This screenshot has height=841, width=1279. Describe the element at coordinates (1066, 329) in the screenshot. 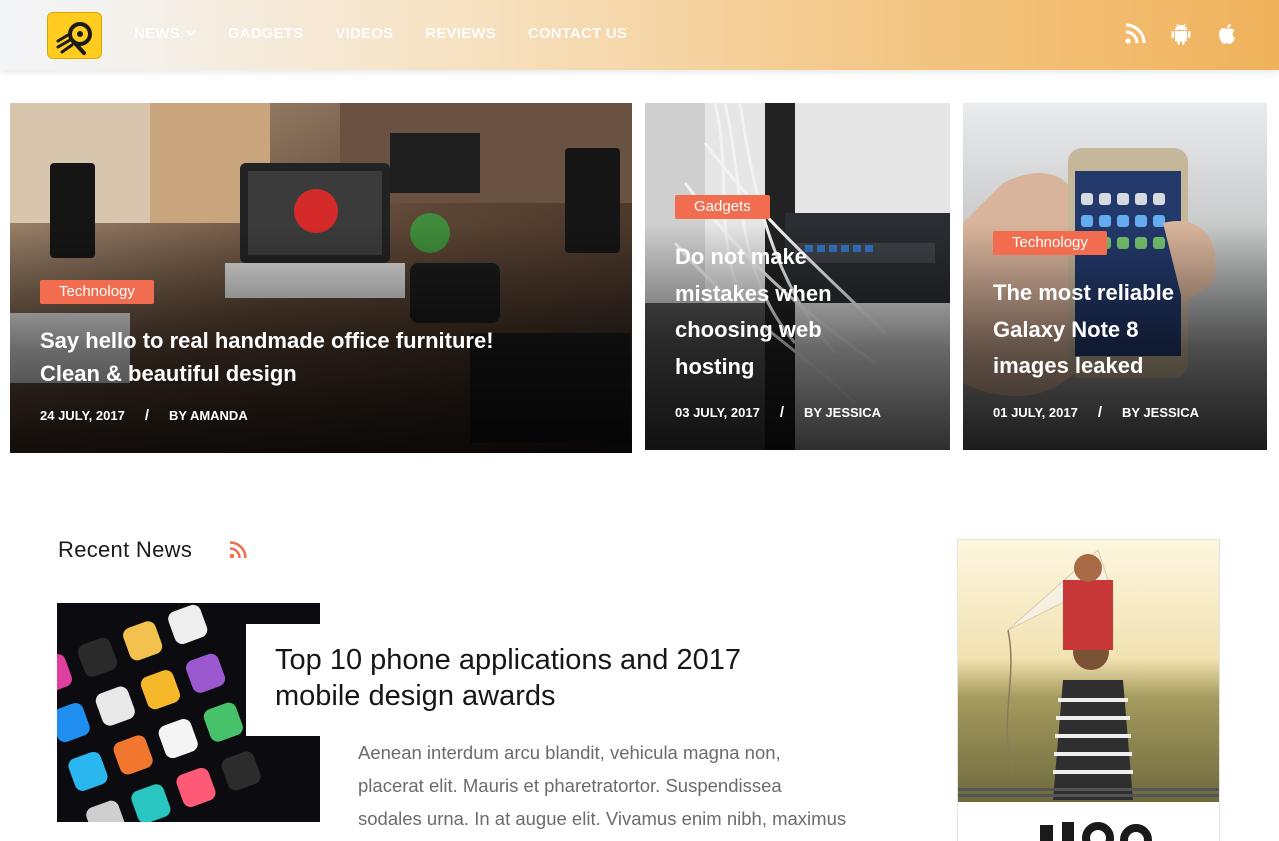

I see `hero-card-title-line: Galaxy Note 8` at that location.